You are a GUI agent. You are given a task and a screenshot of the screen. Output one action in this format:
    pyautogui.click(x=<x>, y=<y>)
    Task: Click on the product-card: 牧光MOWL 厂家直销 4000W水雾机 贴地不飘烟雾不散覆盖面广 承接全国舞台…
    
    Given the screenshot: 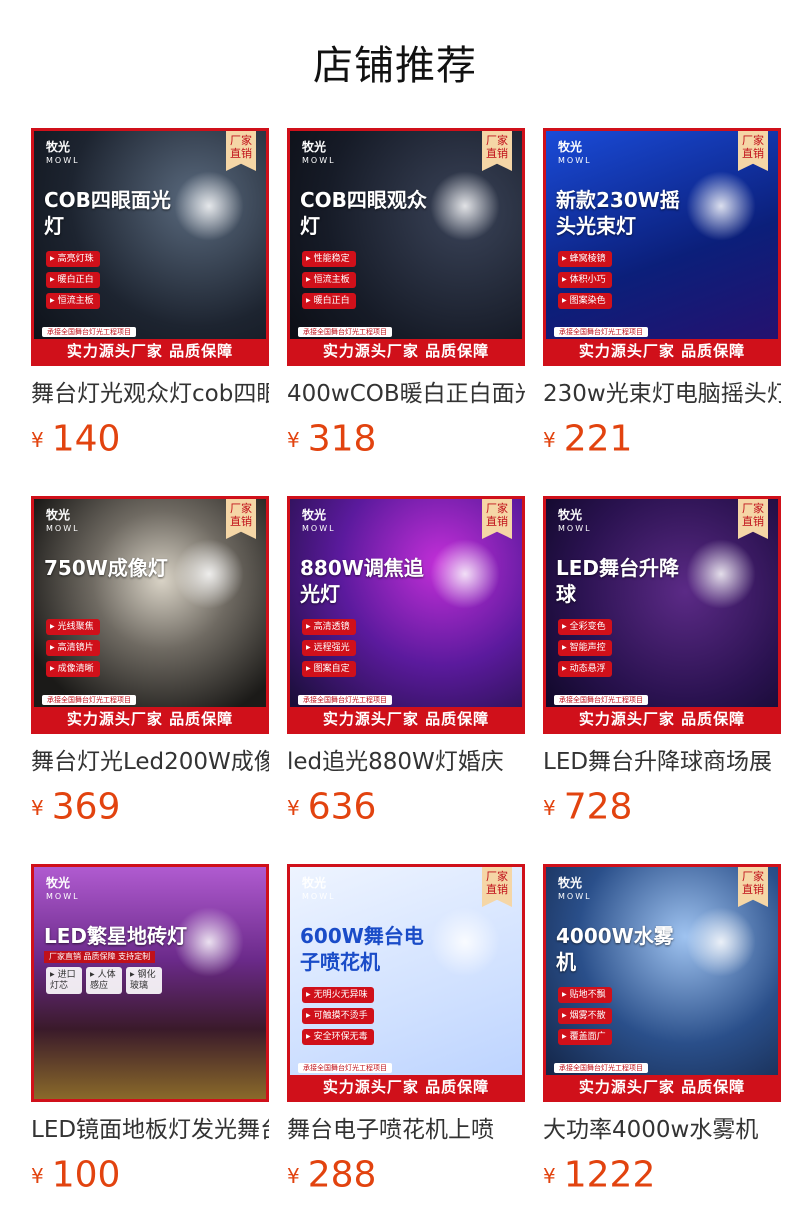 What is the action you would take?
    pyautogui.click(x=662, y=1031)
    